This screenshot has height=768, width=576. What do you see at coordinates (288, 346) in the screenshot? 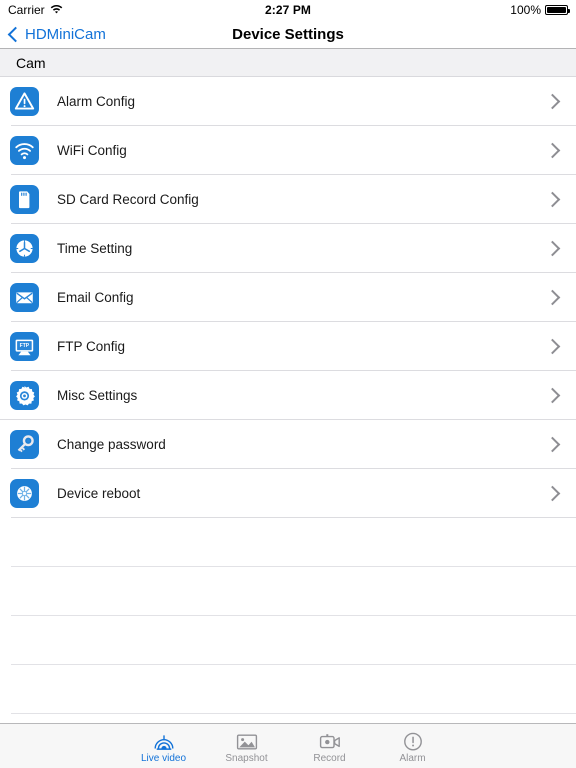
I see `list-item-ftp-config: FTP FTP Config` at bounding box center [288, 346].